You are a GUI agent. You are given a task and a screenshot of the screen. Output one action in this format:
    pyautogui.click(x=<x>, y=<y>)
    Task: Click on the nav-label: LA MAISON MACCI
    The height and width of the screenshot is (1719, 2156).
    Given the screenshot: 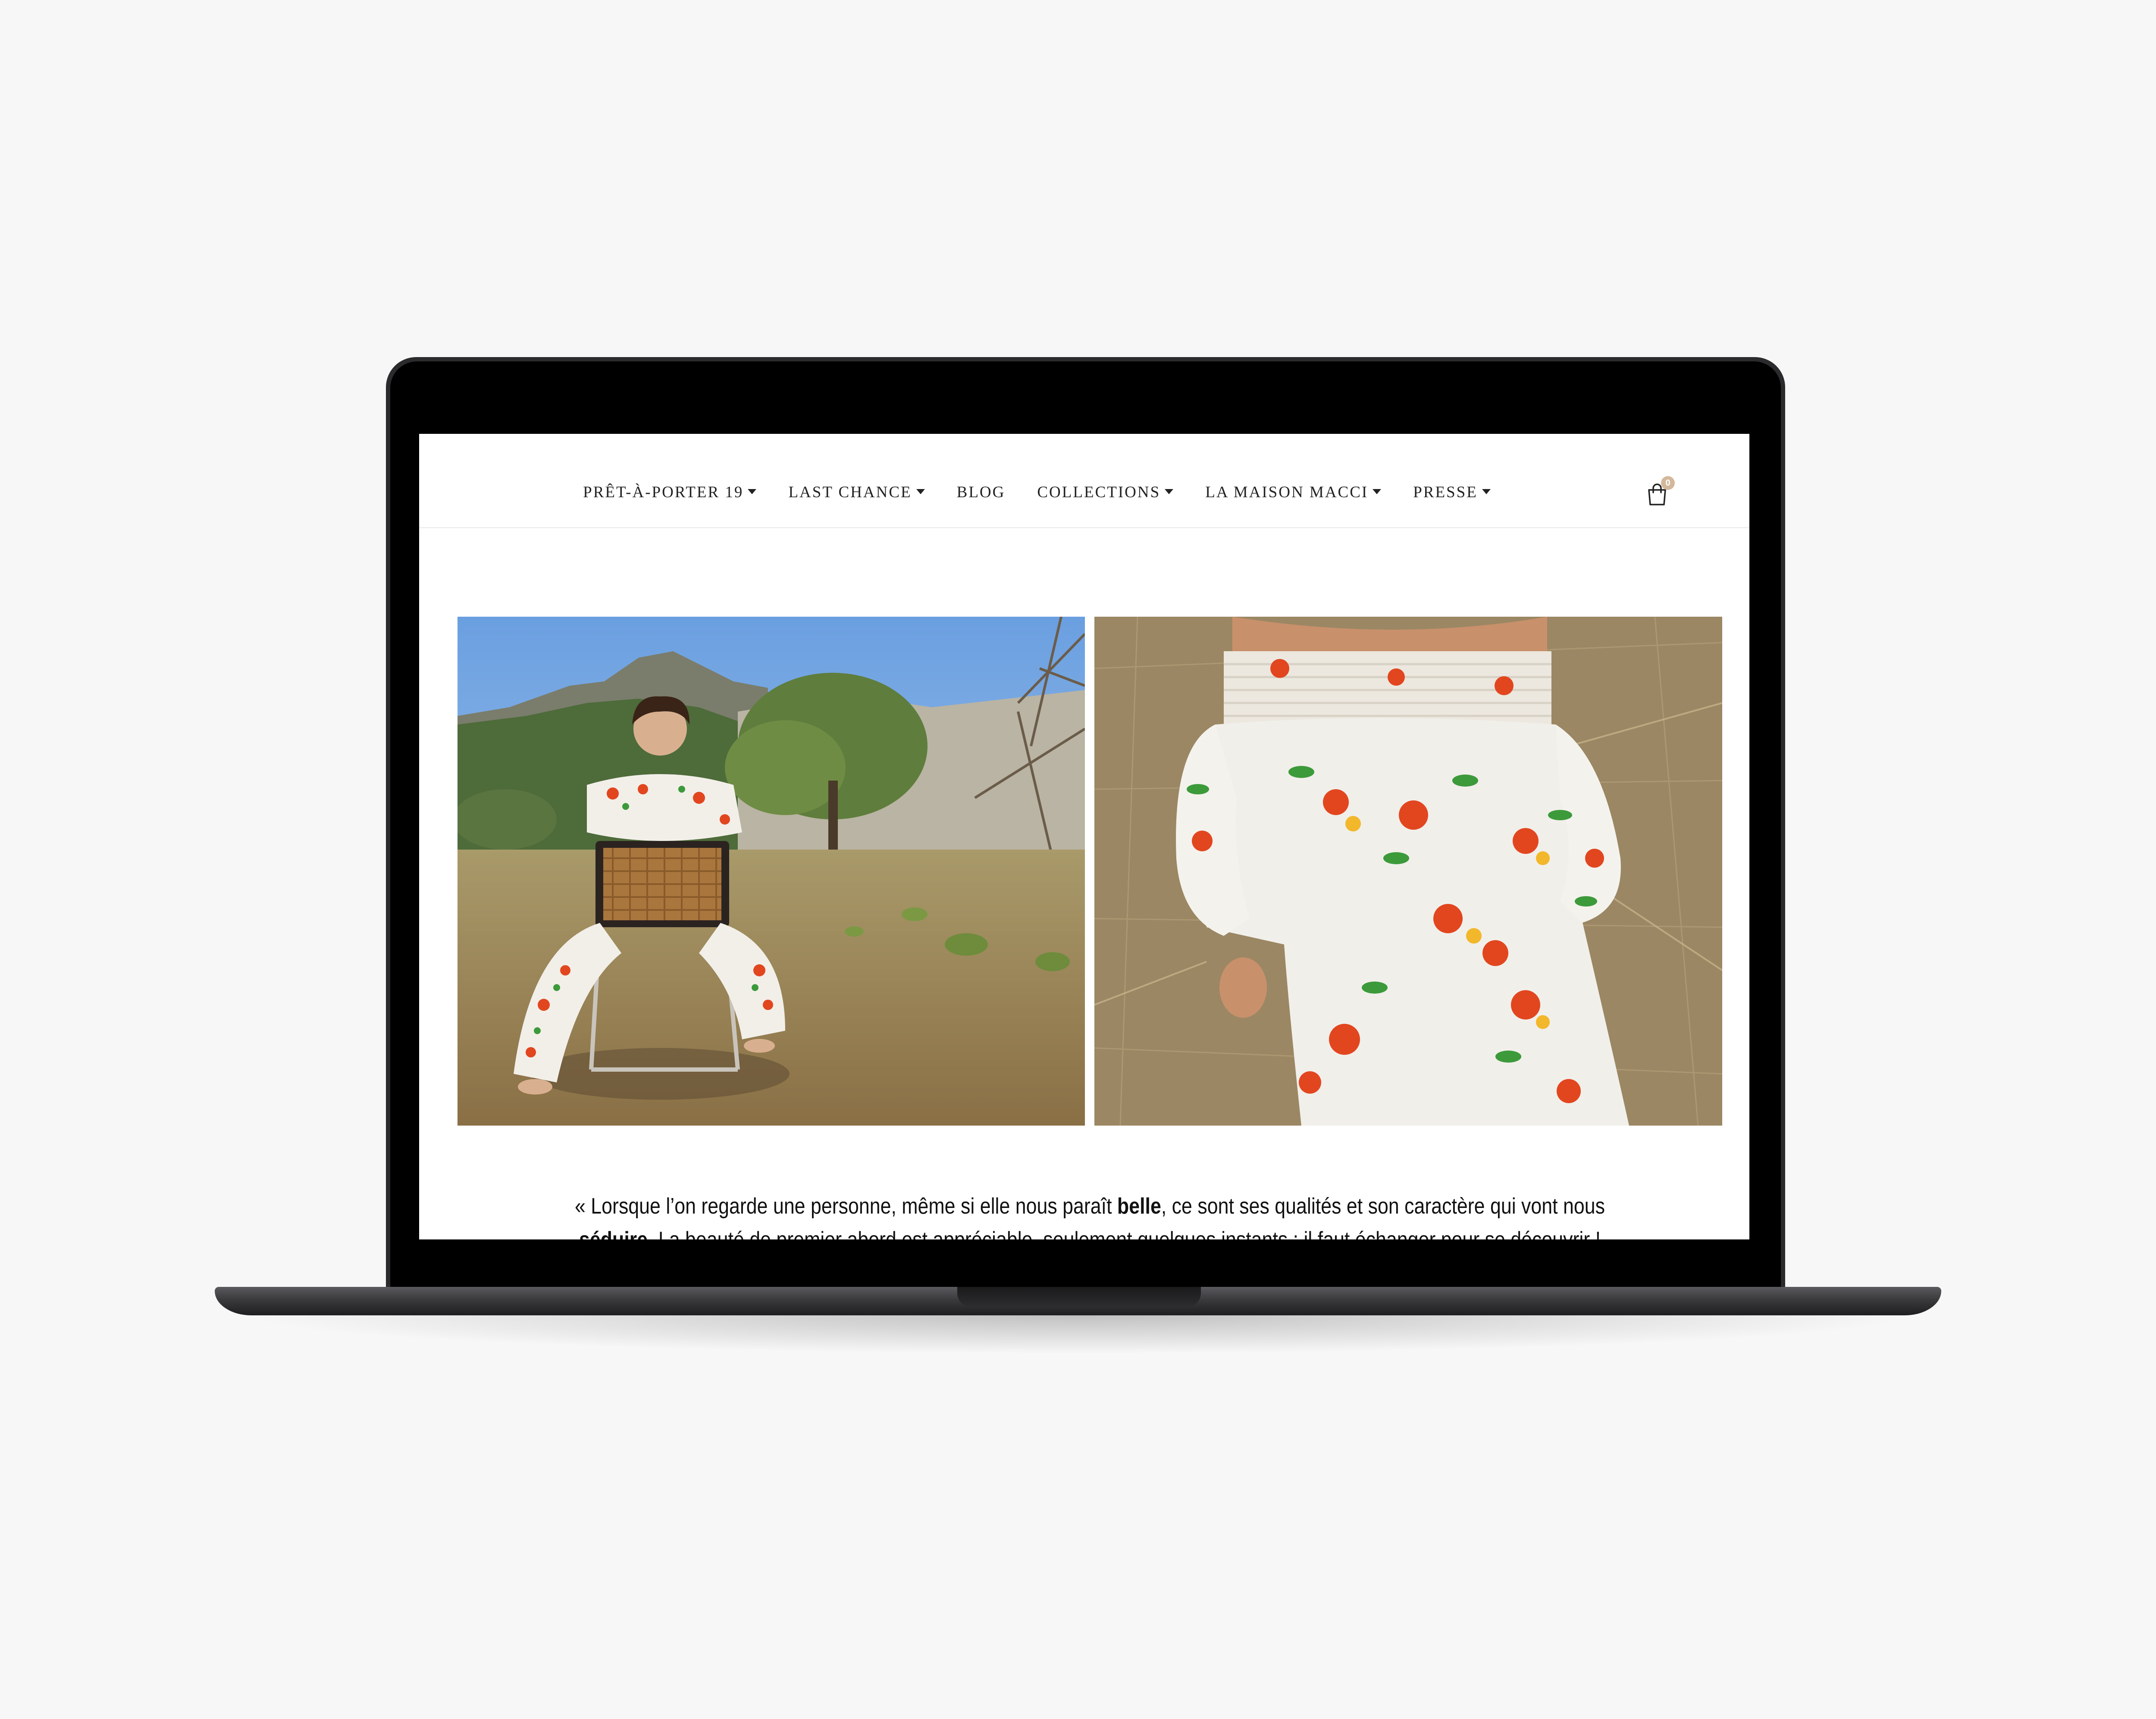 What is the action you would take?
    pyautogui.click(x=1287, y=492)
    